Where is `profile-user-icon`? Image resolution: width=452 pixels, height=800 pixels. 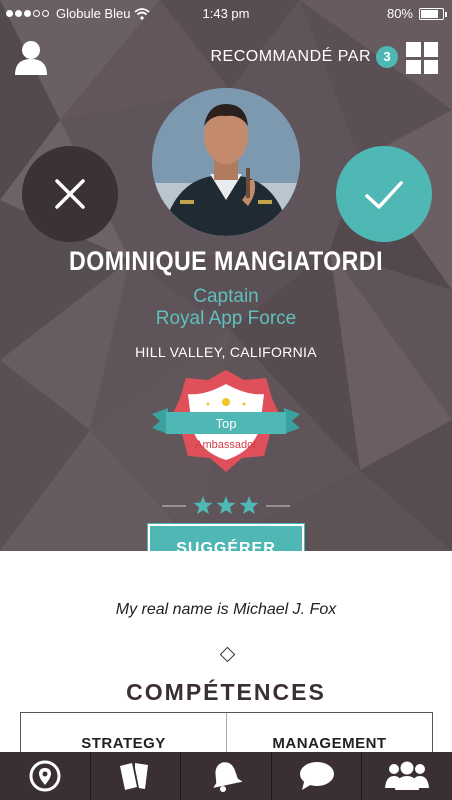 profile-user-icon is located at coordinates (31, 58).